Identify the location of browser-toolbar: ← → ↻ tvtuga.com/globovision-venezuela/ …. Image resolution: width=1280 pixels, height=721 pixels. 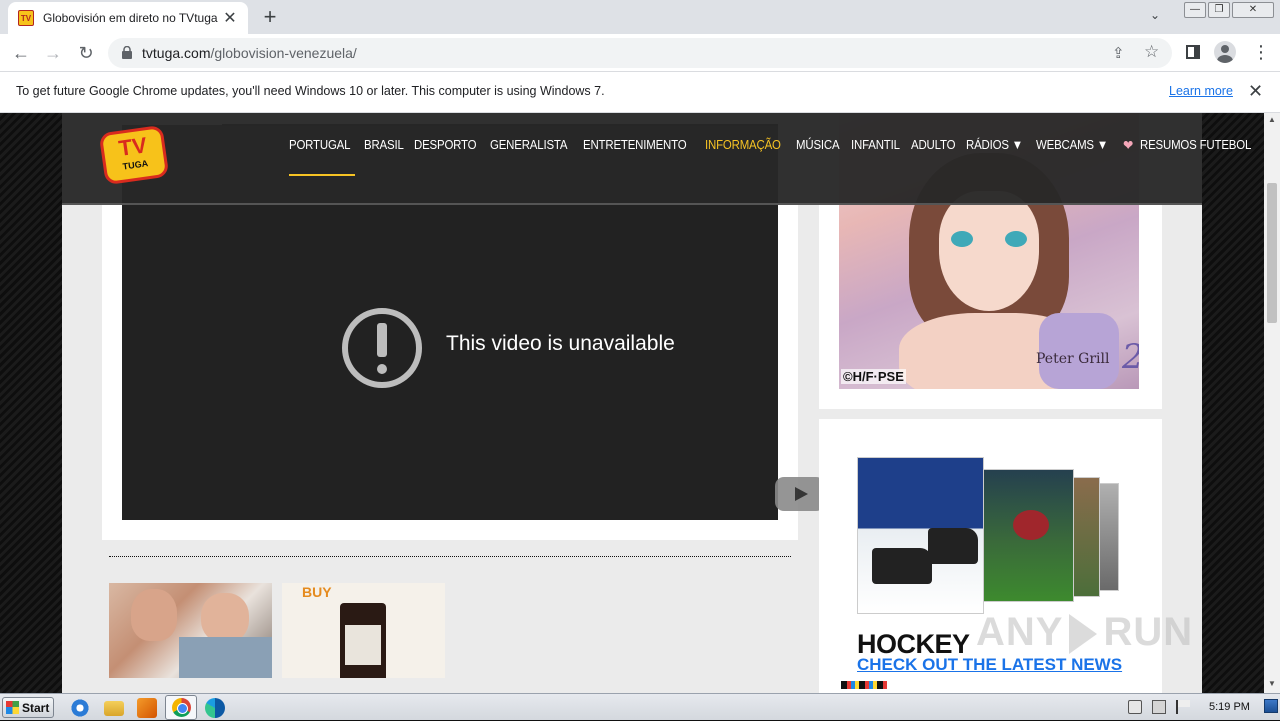
(640, 53).